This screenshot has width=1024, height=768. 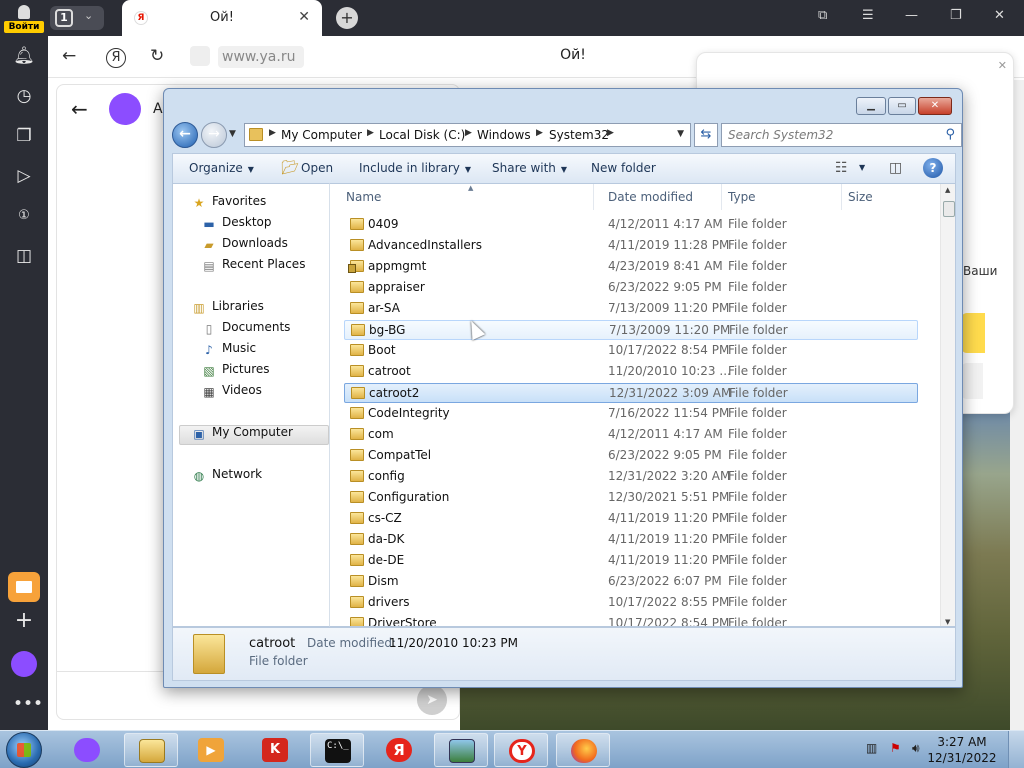 I want to click on minimize-button: ▁, so click(x=871, y=106).